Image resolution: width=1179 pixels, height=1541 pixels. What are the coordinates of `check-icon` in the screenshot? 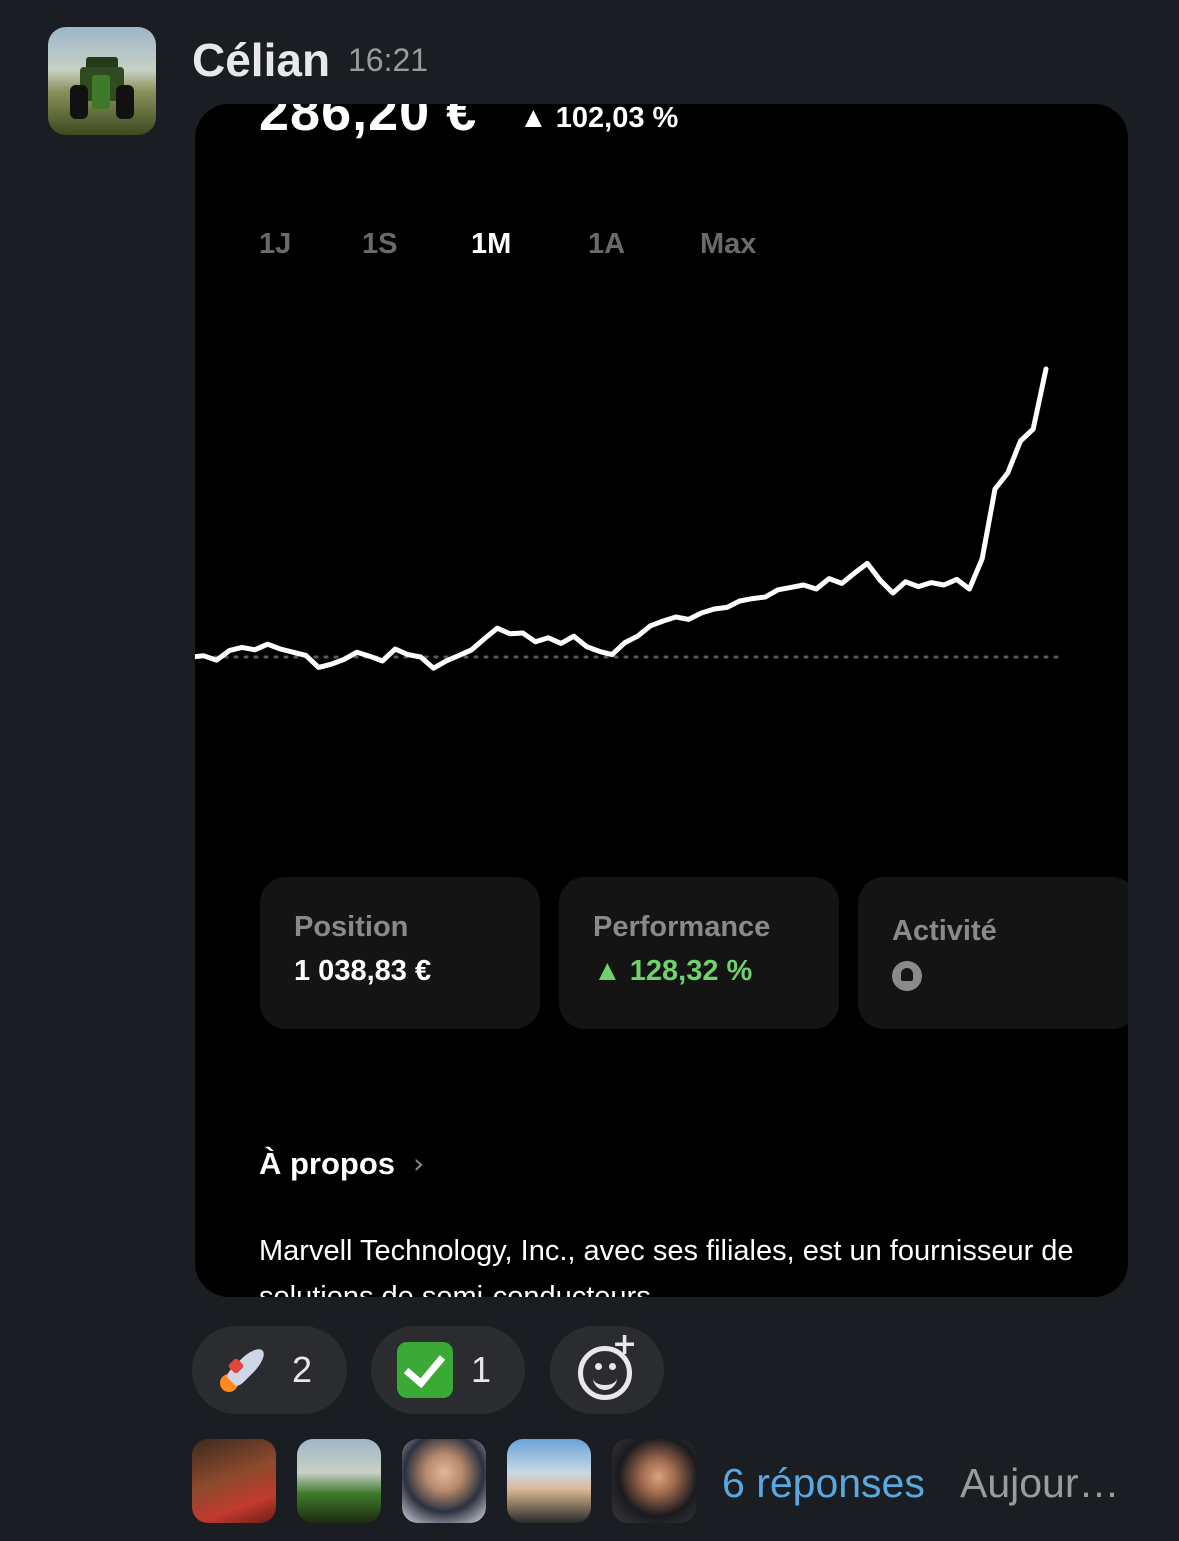 It's located at (425, 1370).